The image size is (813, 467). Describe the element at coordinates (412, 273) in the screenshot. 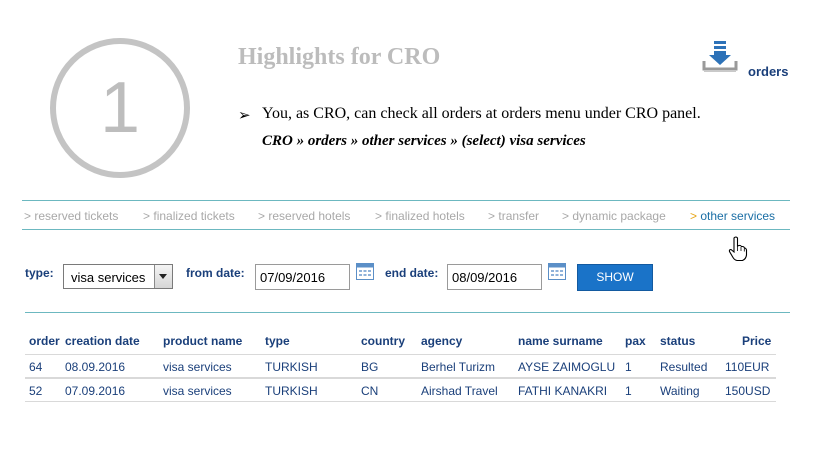

I see `end-date-label: end date:` at that location.